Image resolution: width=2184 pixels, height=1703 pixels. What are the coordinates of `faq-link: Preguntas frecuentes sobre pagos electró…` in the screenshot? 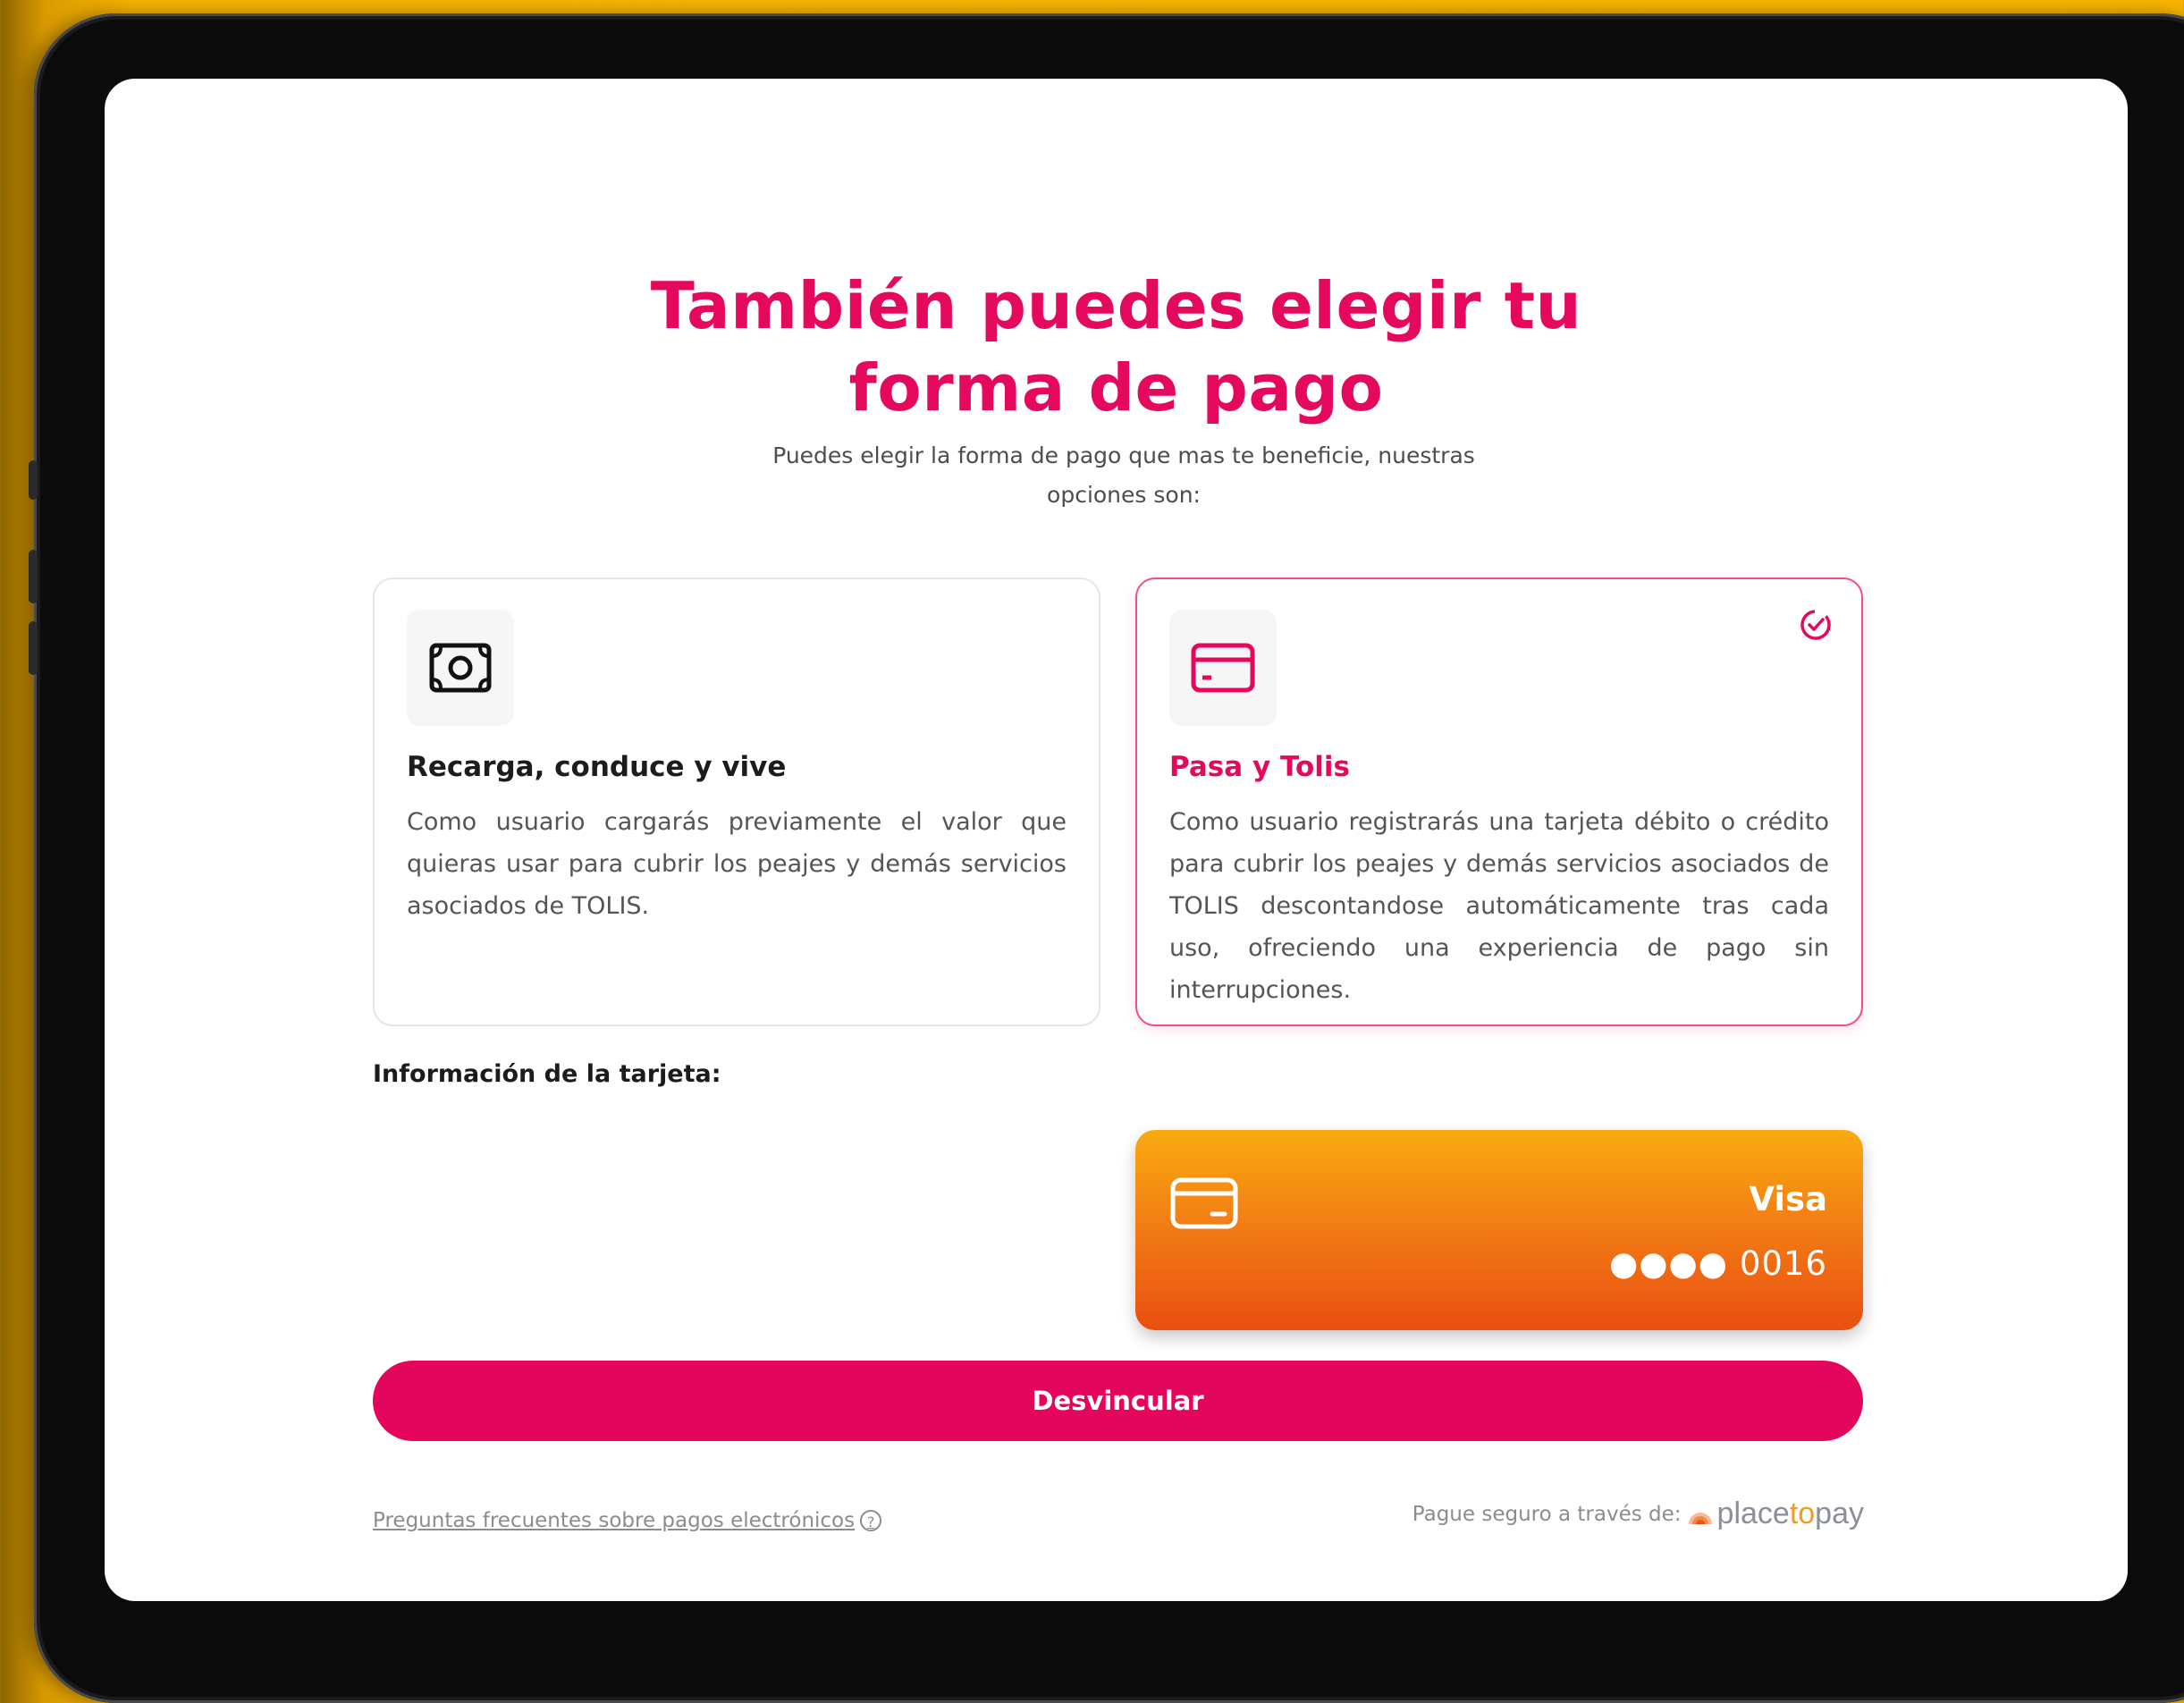 It's located at (627, 1520).